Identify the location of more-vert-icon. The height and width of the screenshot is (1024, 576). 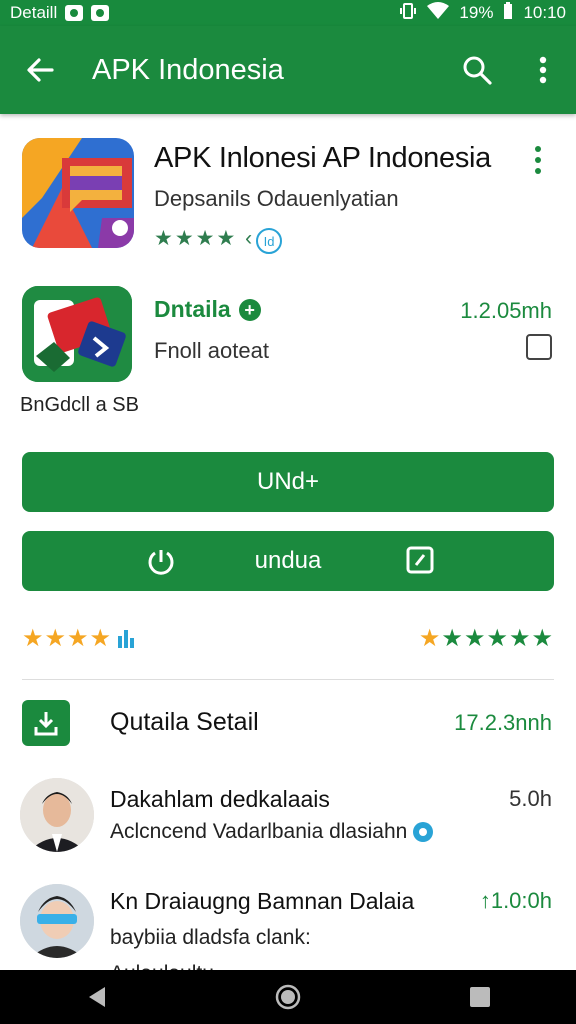
(543, 70).